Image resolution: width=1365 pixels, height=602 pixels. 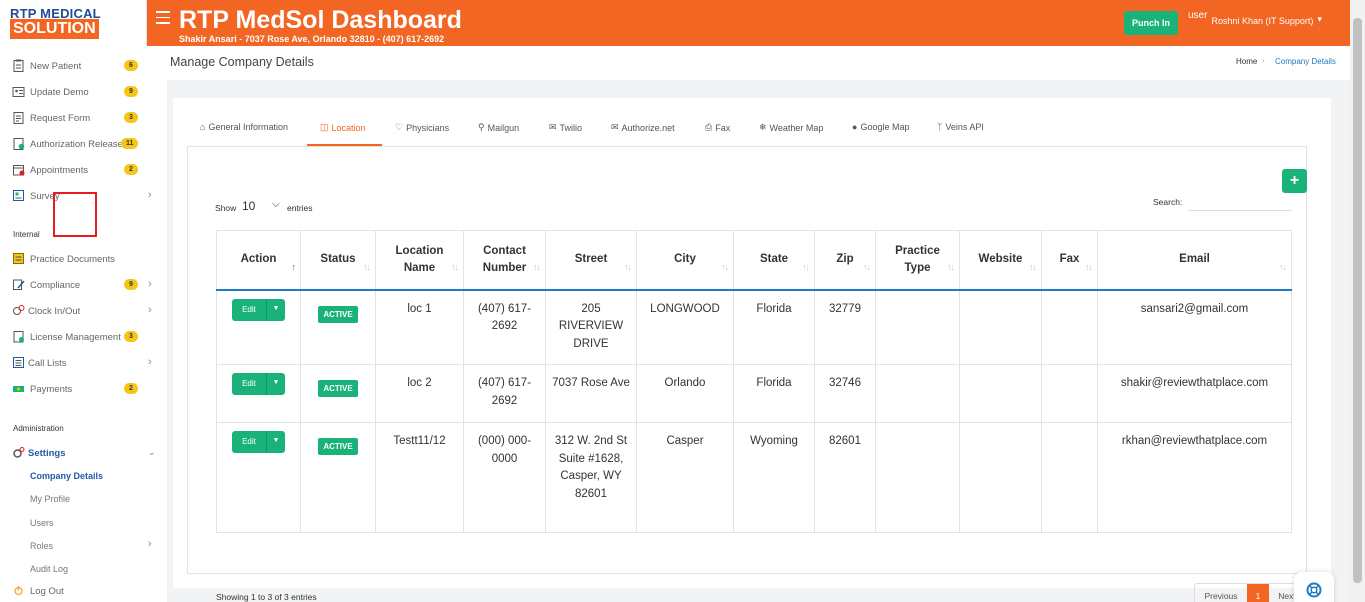 What do you see at coordinates (343, 127) in the screenshot?
I see `tab-location: ◫ Location` at bounding box center [343, 127].